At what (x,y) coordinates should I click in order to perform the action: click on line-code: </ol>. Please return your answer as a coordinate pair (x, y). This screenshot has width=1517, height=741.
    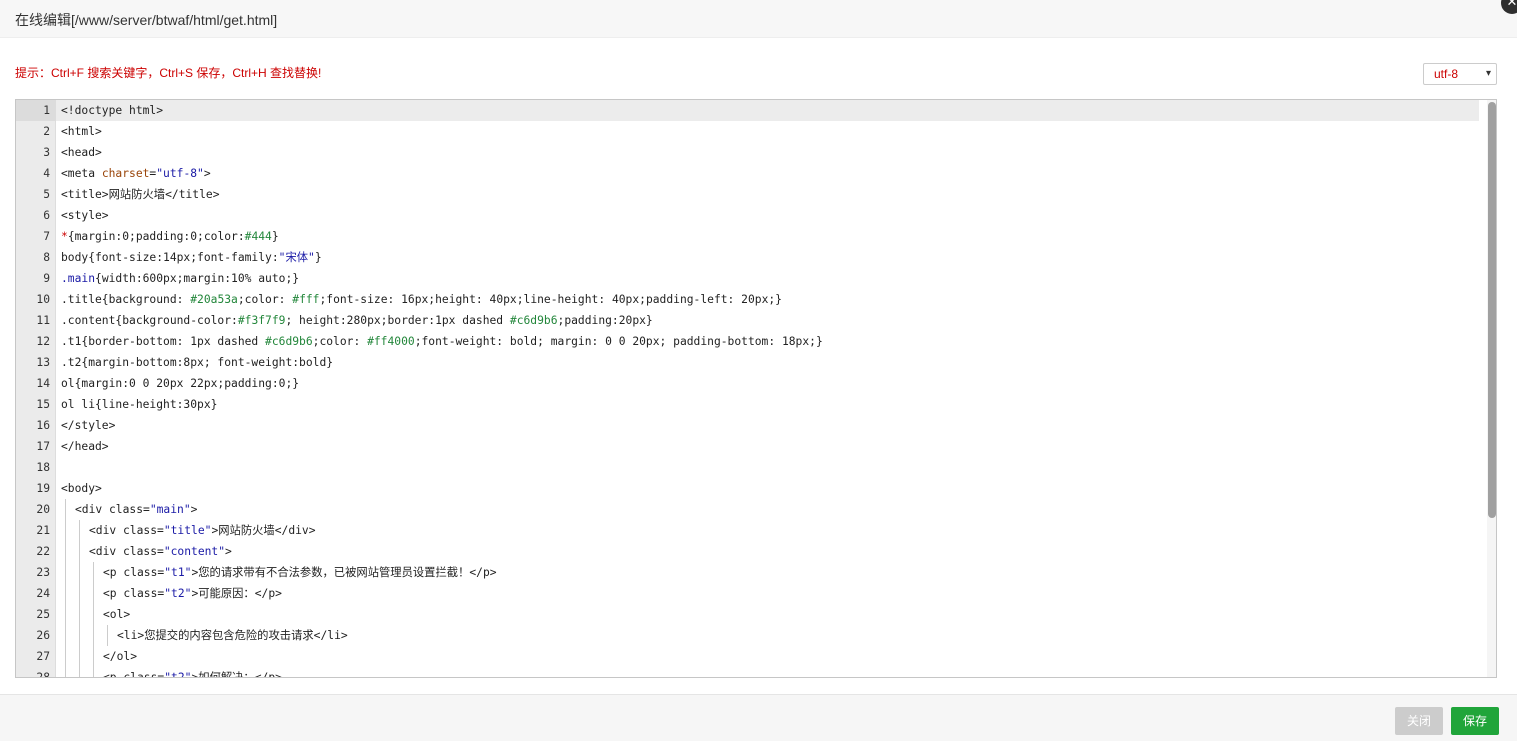
    Looking at the image, I should click on (99, 656).